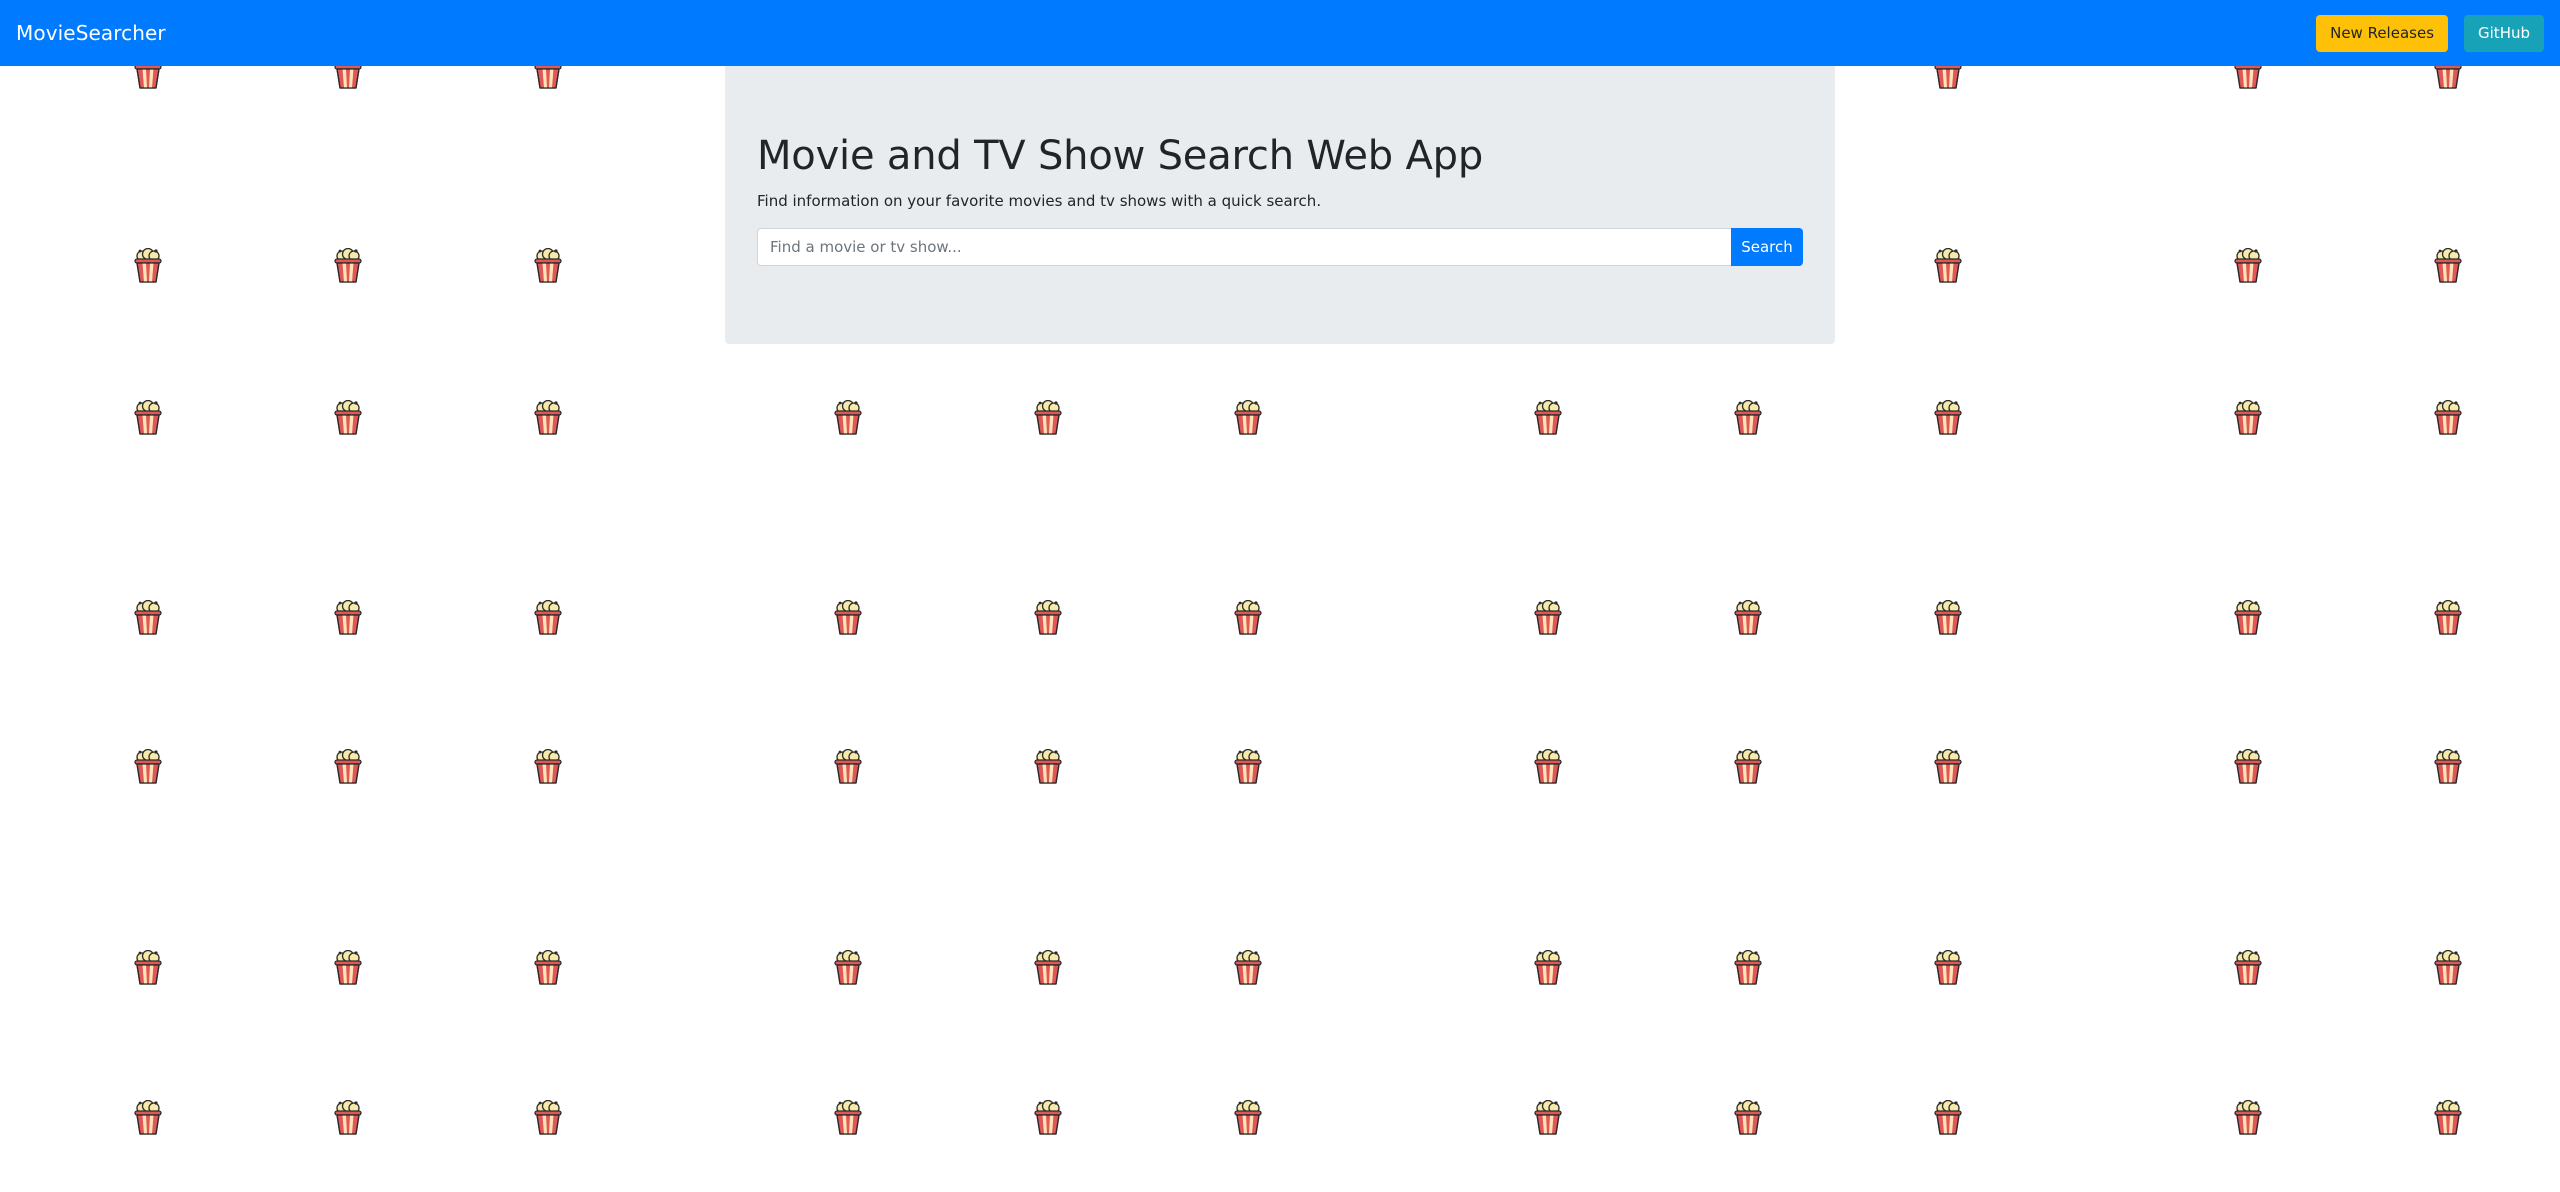  I want to click on search-form: Search, so click(1280, 247).